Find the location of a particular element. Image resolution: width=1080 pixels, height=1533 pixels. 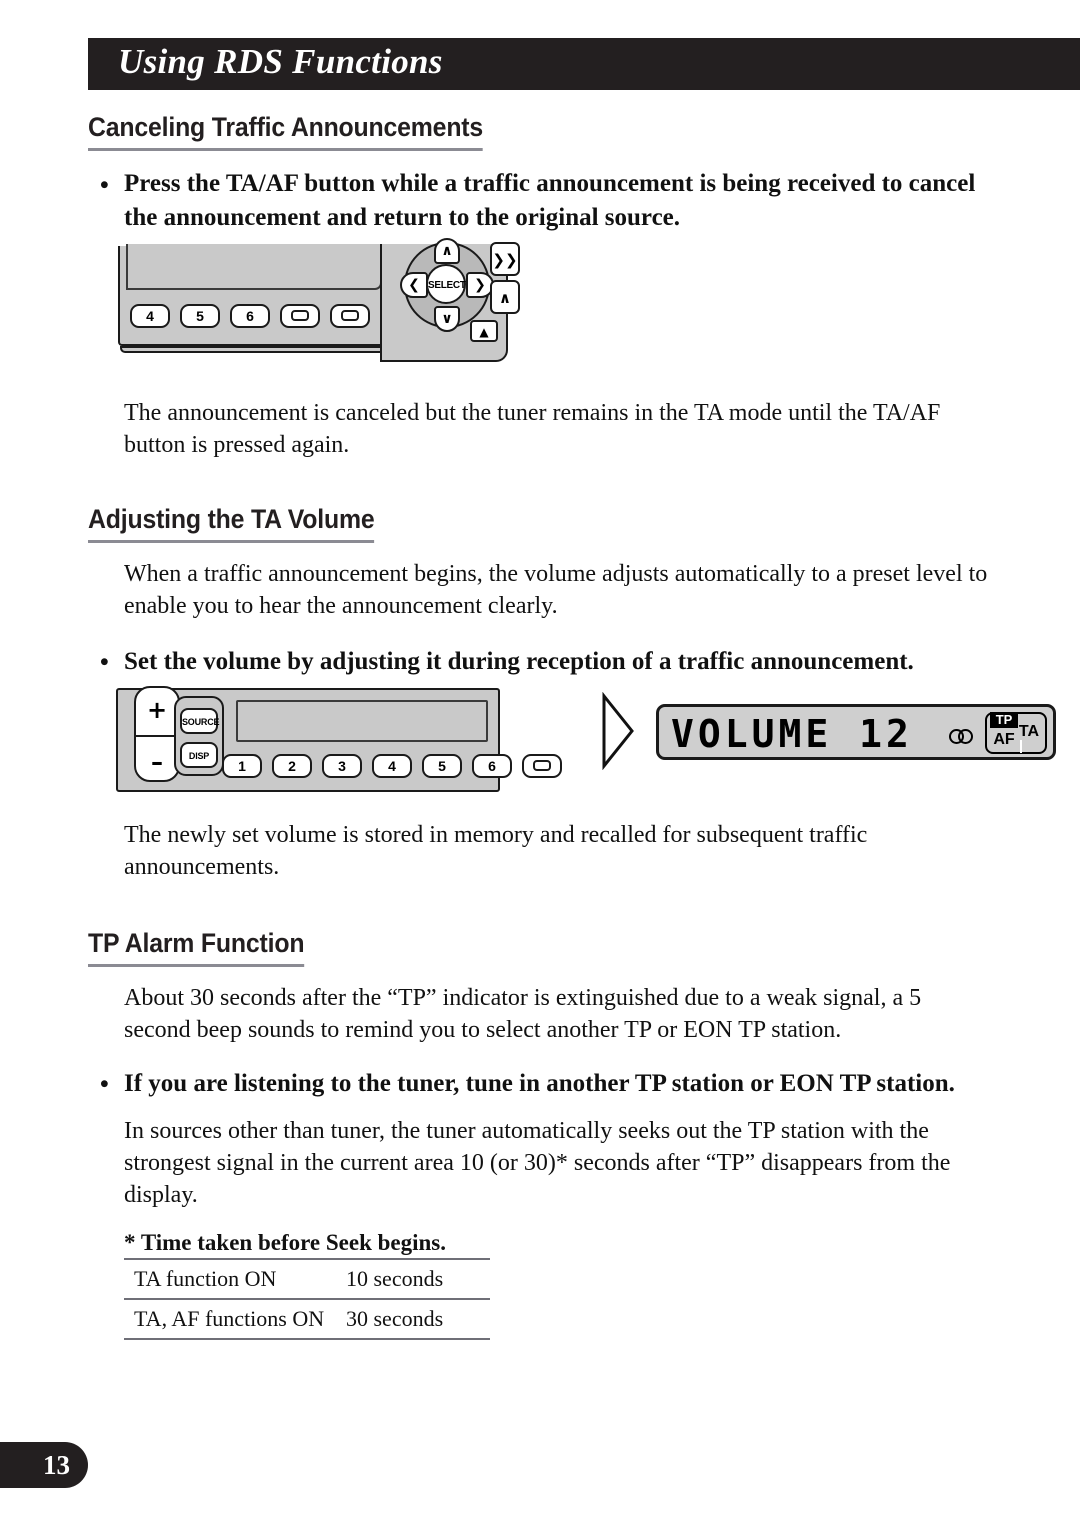

volume-unit-illustration: + – SOURCE DISP 1 2 3 4 5 6 is located at coordinates (339, 739).